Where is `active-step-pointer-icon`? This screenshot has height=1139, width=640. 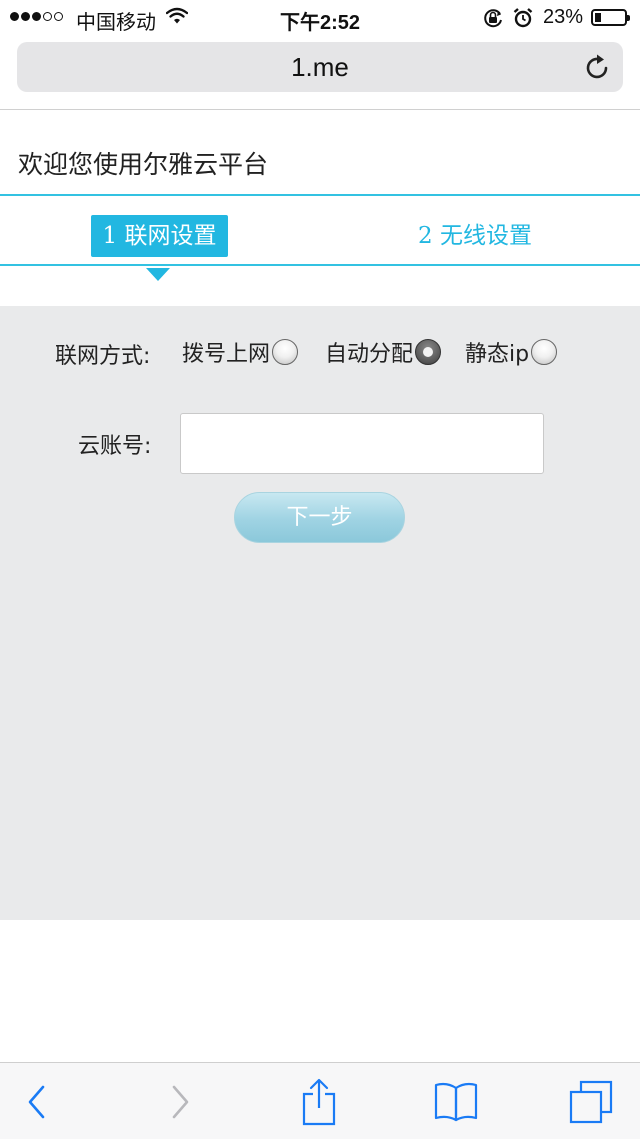
active-step-pointer-icon is located at coordinates (158, 274).